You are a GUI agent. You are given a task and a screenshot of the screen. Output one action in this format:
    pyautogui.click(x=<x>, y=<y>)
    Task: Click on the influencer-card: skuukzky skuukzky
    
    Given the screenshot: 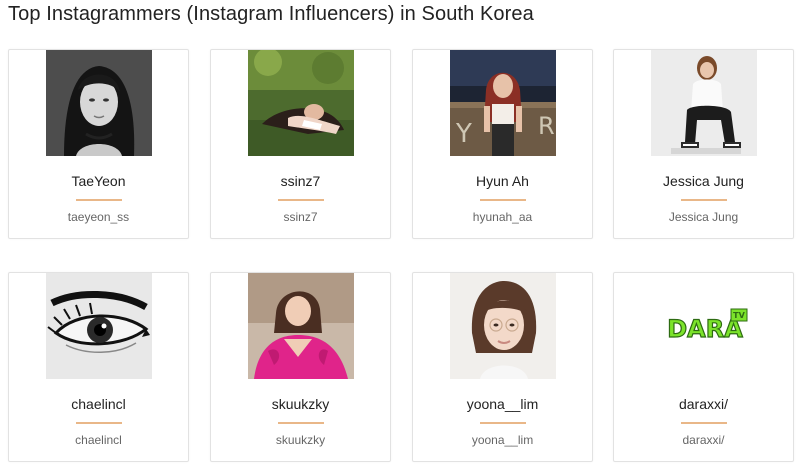 What is the action you would take?
    pyautogui.click(x=300, y=367)
    